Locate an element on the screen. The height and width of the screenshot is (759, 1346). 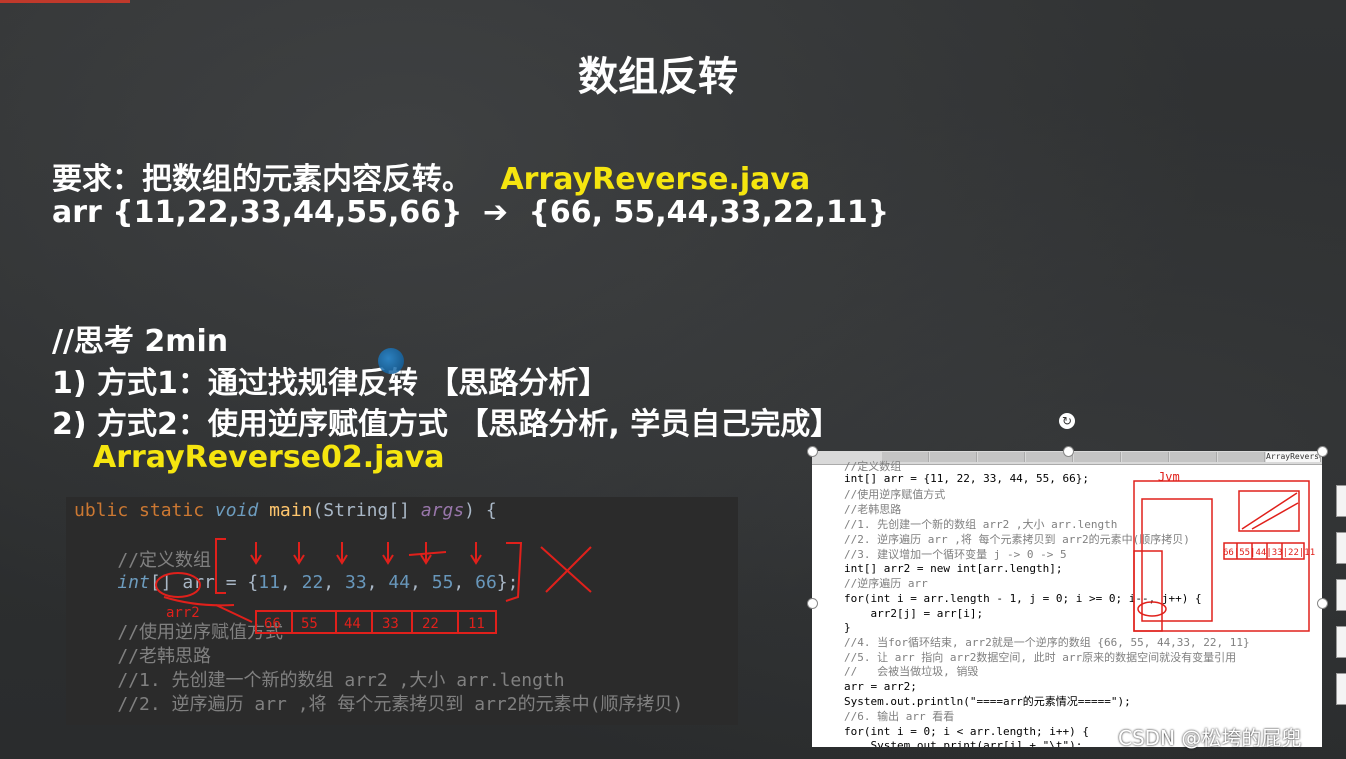
example-left: arr {11,22,33,44,55,66} is located at coordinates (257, 212).